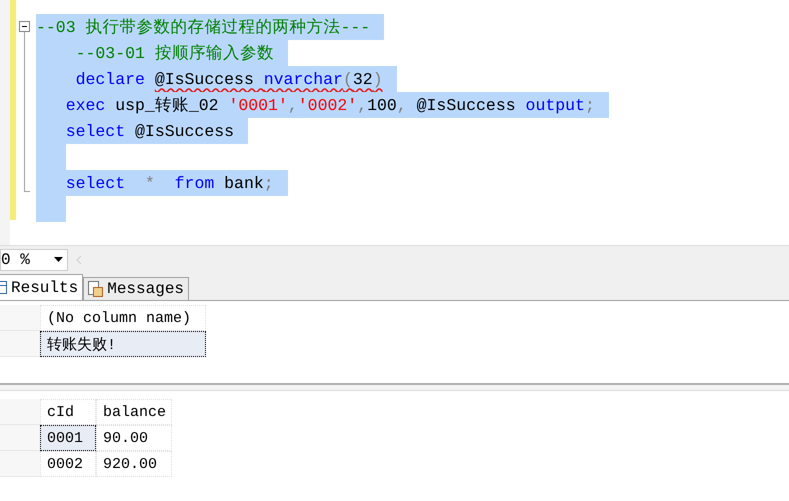  Describe the element at coordinates (394, 387) in the screenshot. I see `splitter` at that location.